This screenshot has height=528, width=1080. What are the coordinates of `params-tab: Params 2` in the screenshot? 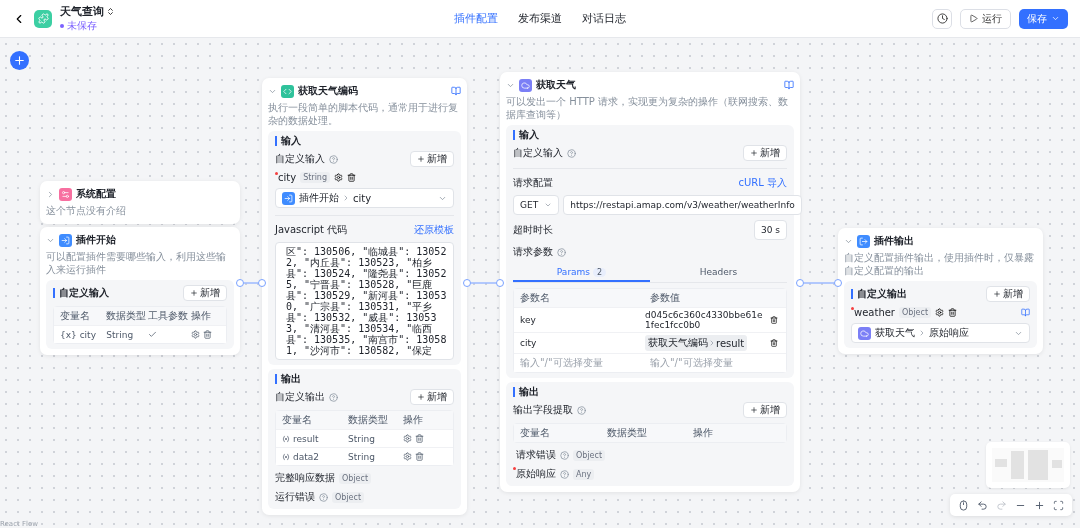 It's located at (581, 273).